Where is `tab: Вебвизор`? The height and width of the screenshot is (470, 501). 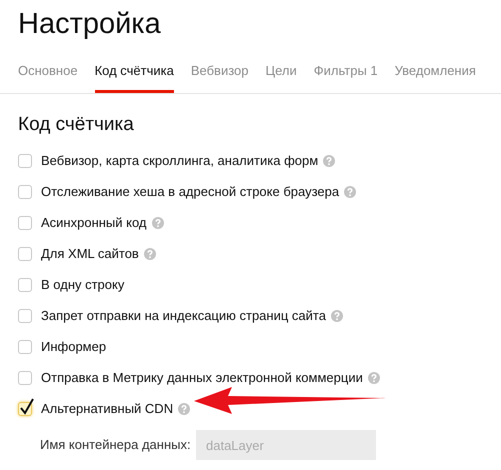 tab: Вебвизор is located at coordinates (219, 76).